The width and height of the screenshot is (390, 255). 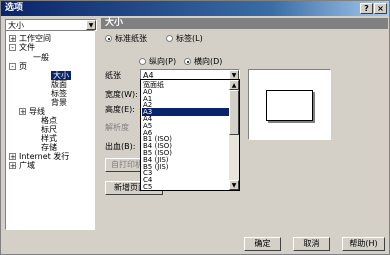 I want to click on landscape-radio, so click(x=187, y=61).